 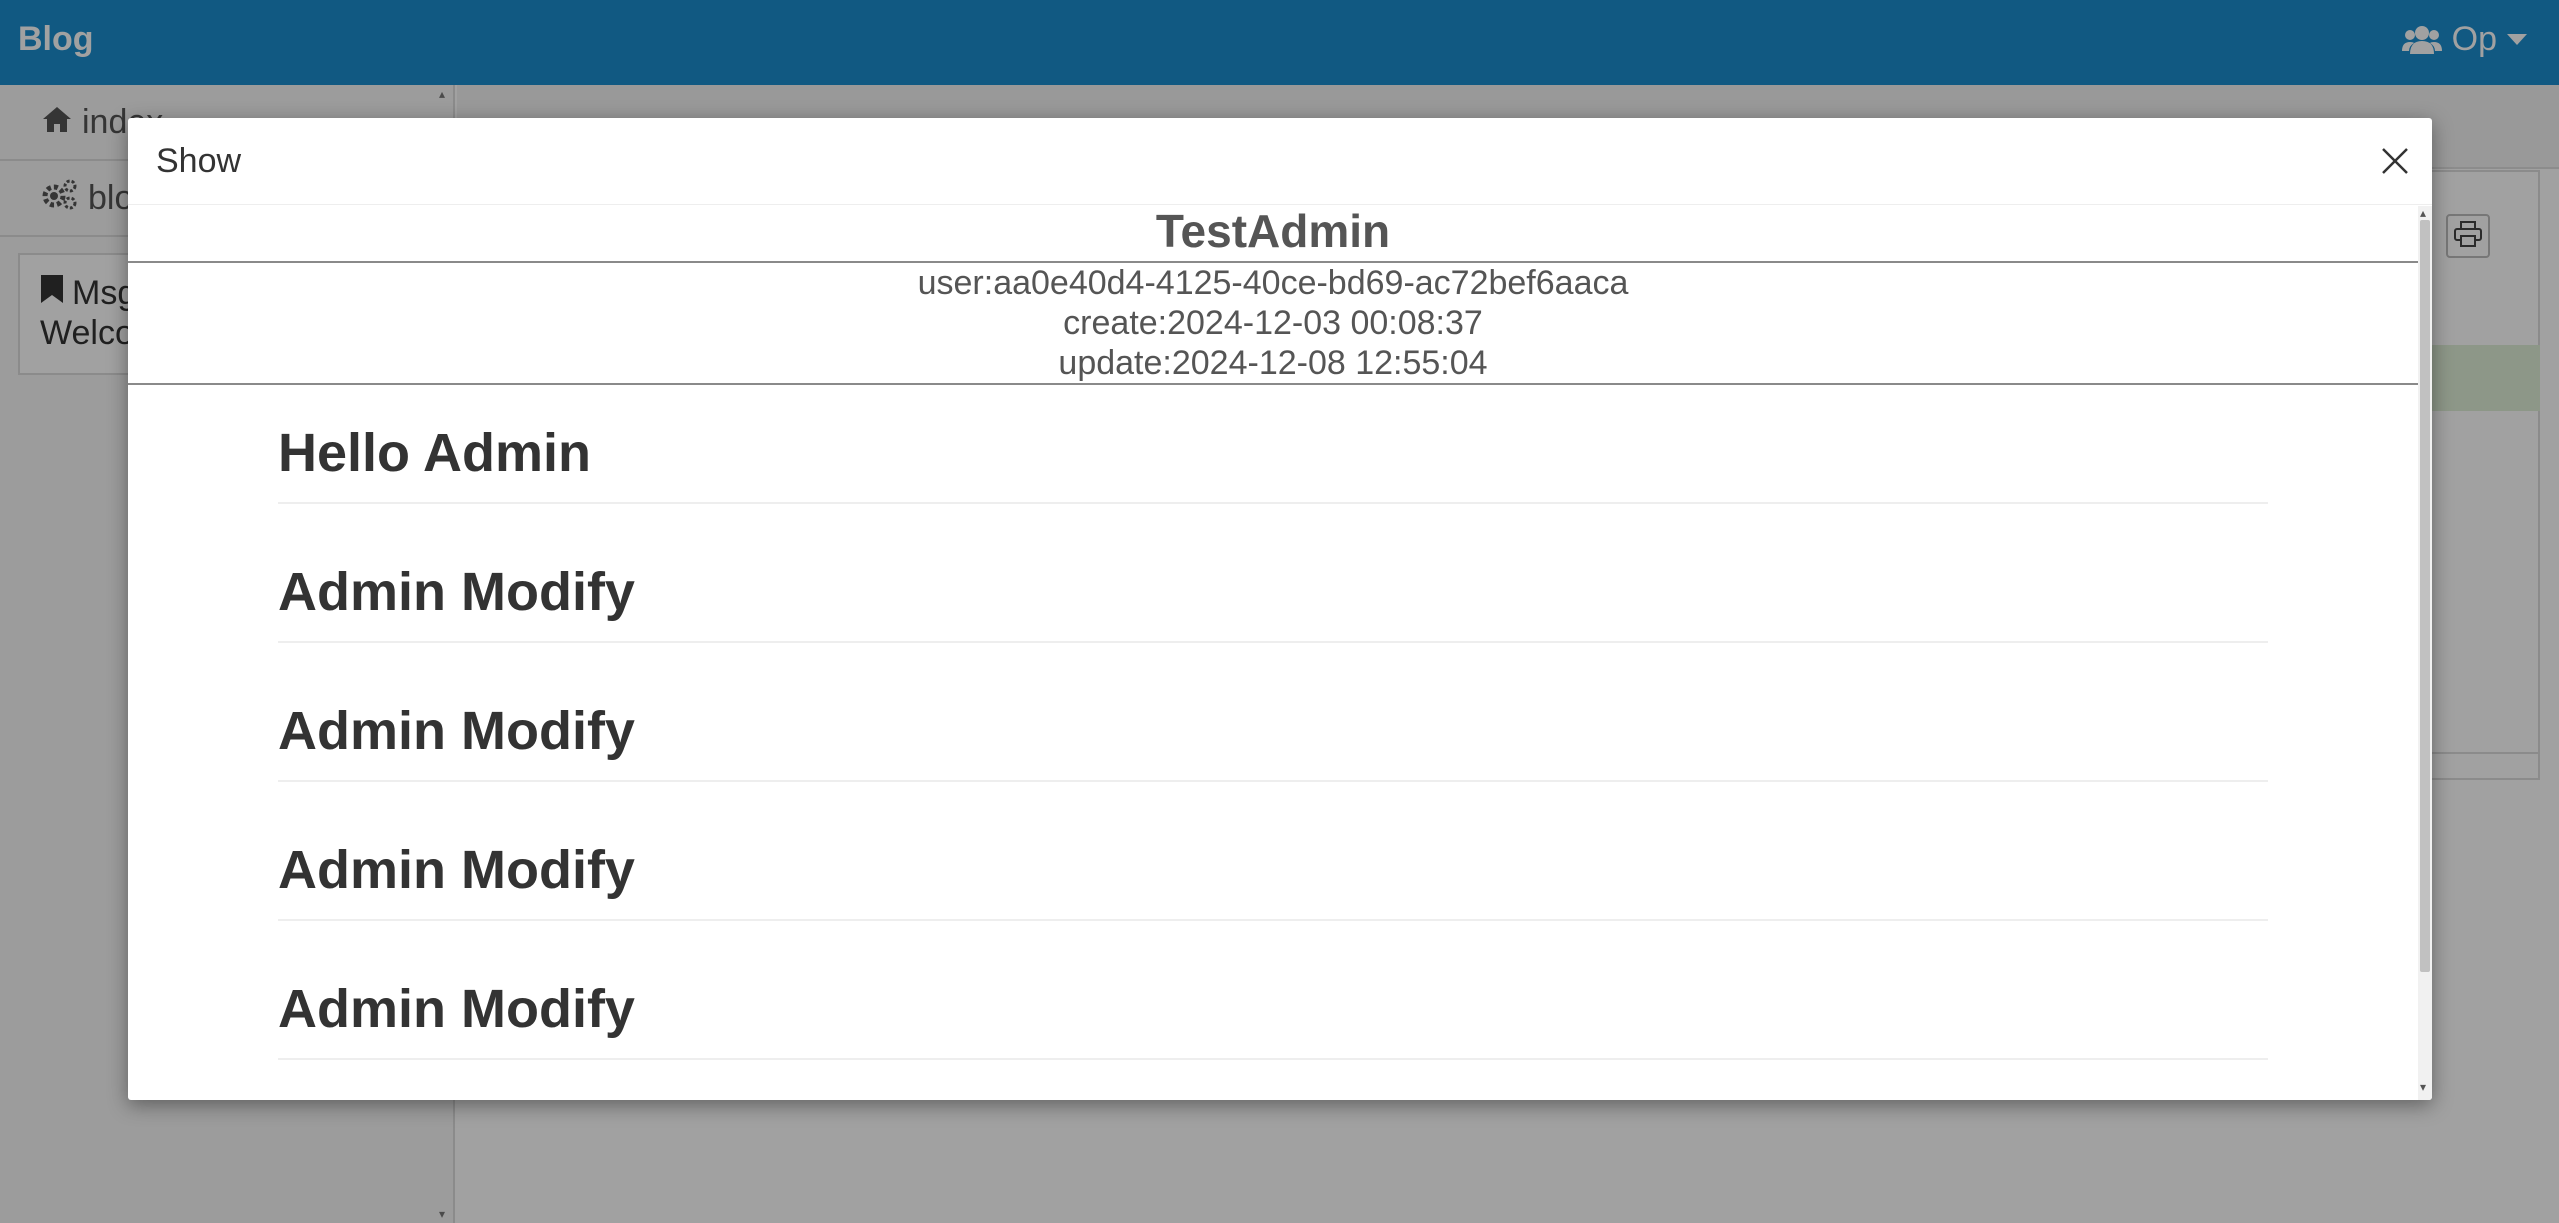 What do you see at coordinates (2423, 213) in the screenshot?
I see `modal-scroll-up-icon: ▴` at bounding box center [2423, 213].